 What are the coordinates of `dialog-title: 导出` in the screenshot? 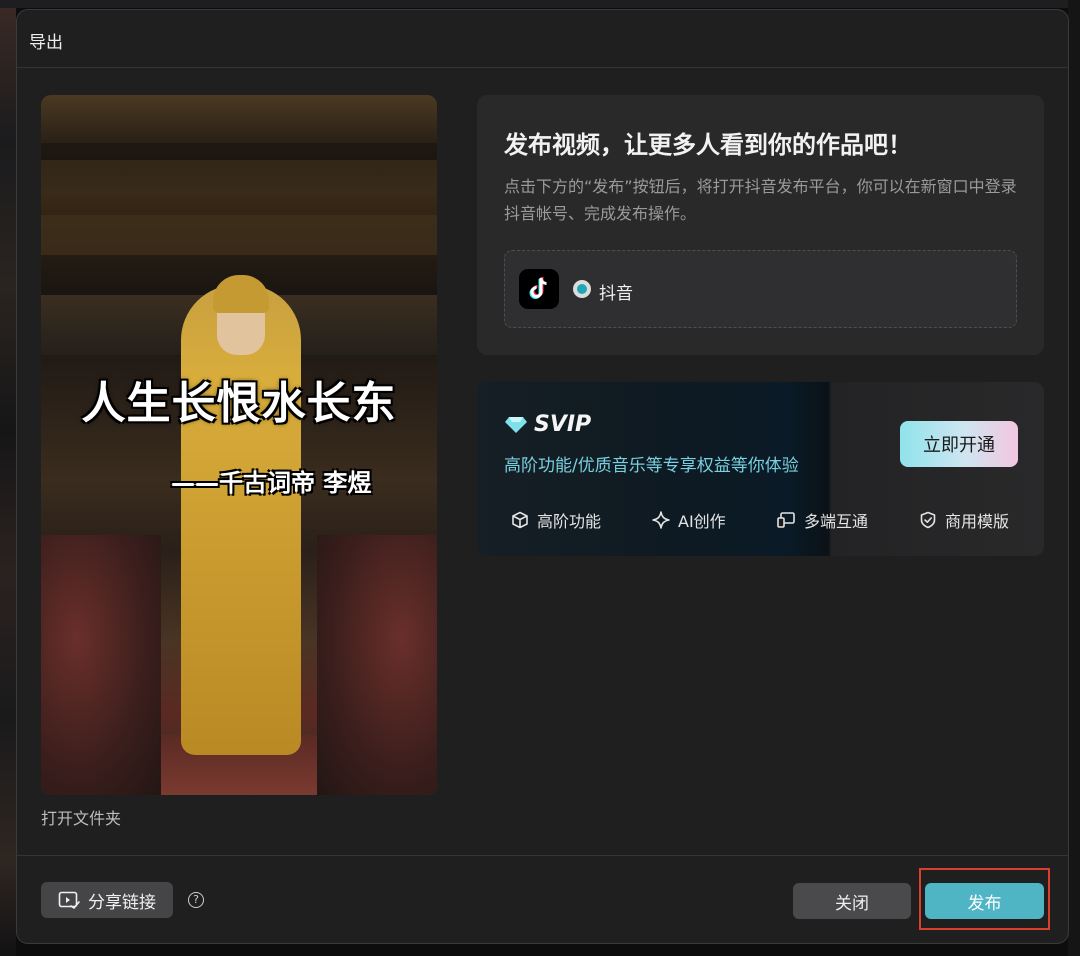 It's located at (46, 43).